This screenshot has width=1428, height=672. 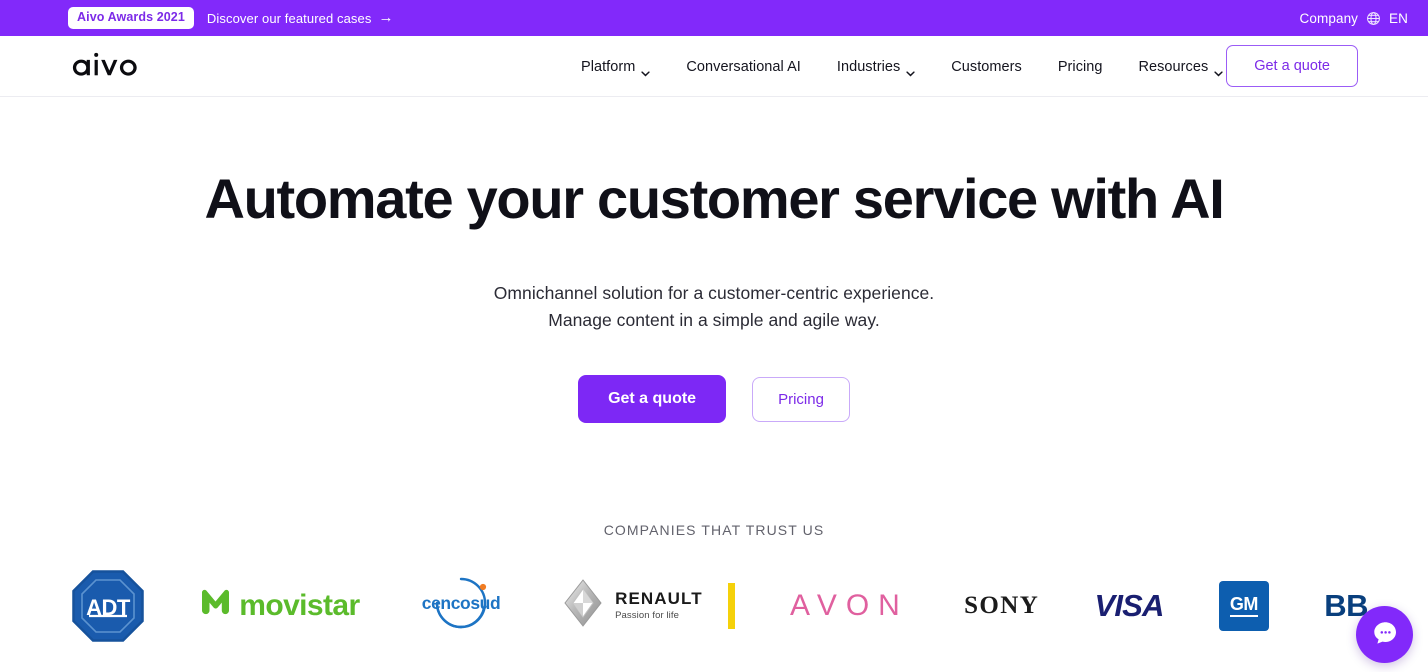 I want to click on client-logo-cencosud: cencosud, so click(x=461, y=605).